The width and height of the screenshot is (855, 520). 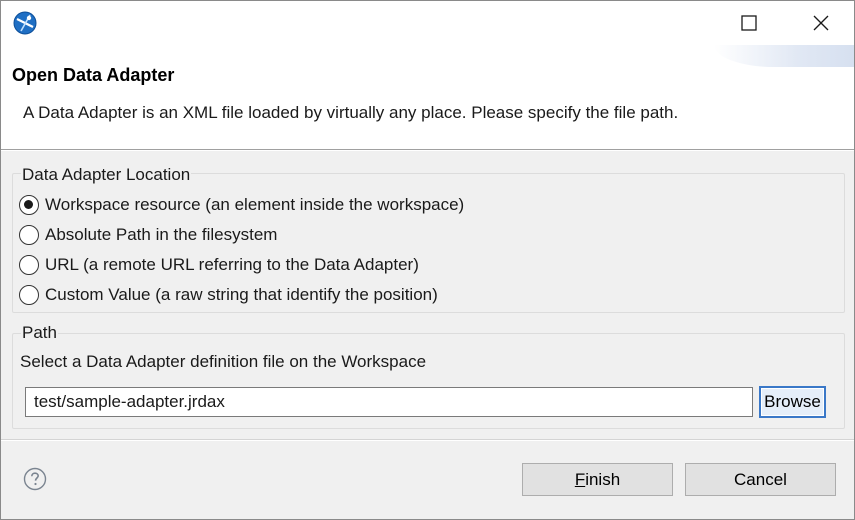 I want to click on maximize-icon, so click(x=749, y=23).